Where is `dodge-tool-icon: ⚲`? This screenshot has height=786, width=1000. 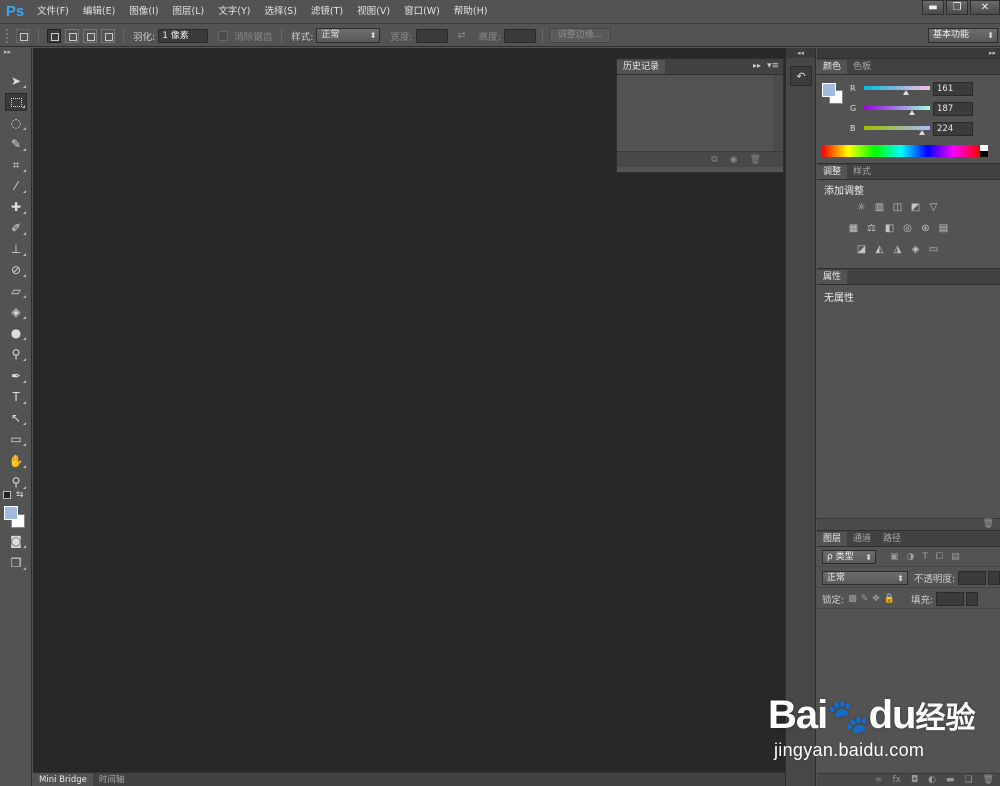
dodge-tool-icon: ⚲ is located at coordinates (16, 354).